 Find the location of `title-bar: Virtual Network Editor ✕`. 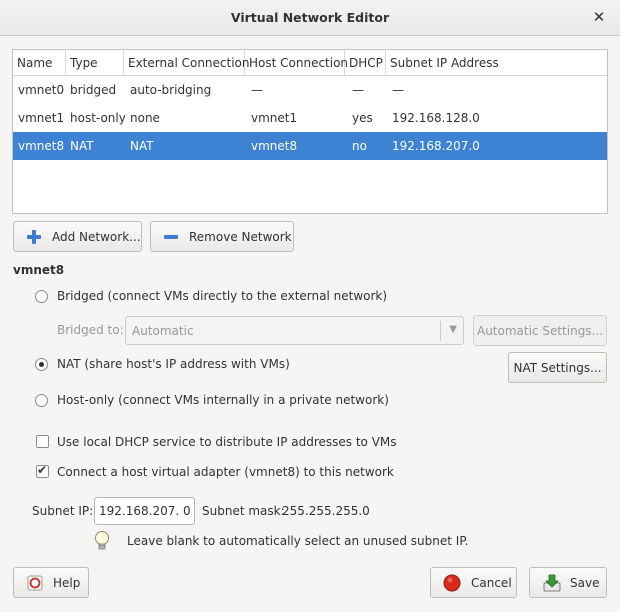

title-bar: Virtual Network Editor ✕ is located at coordinates (310, 18).